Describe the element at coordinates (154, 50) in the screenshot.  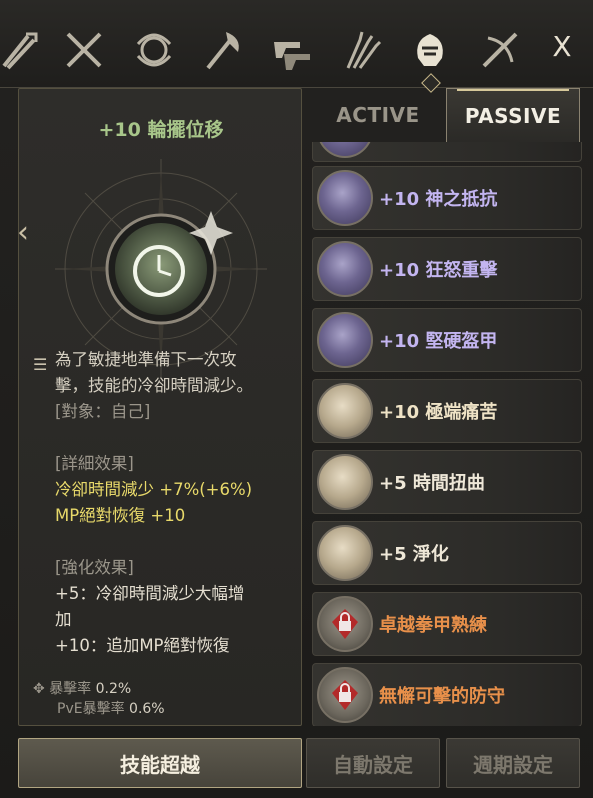
I see `orb-icon` at that location.